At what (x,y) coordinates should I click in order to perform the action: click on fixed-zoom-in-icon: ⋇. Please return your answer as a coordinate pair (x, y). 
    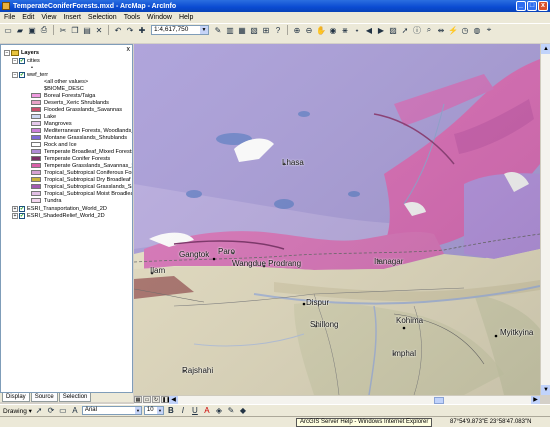
    Looking at the image, I should click on (345, 30).